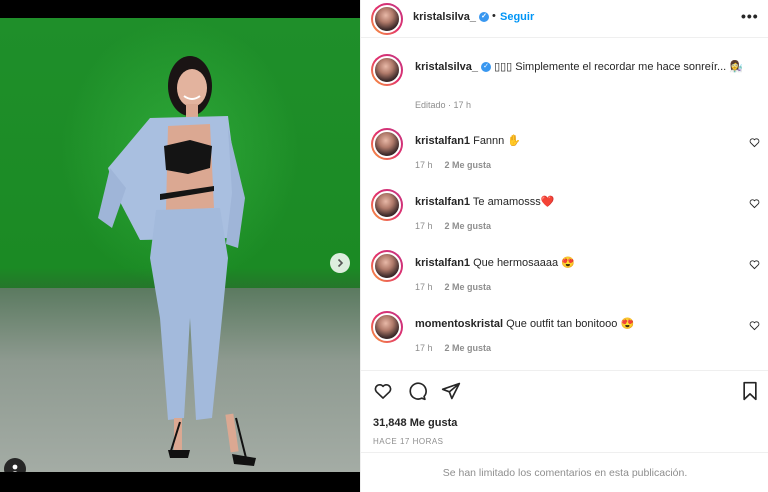  What do you see at coordinates (387, 19) in the screenshot?
I see `author-avatar` at bounding box center [387, 19].